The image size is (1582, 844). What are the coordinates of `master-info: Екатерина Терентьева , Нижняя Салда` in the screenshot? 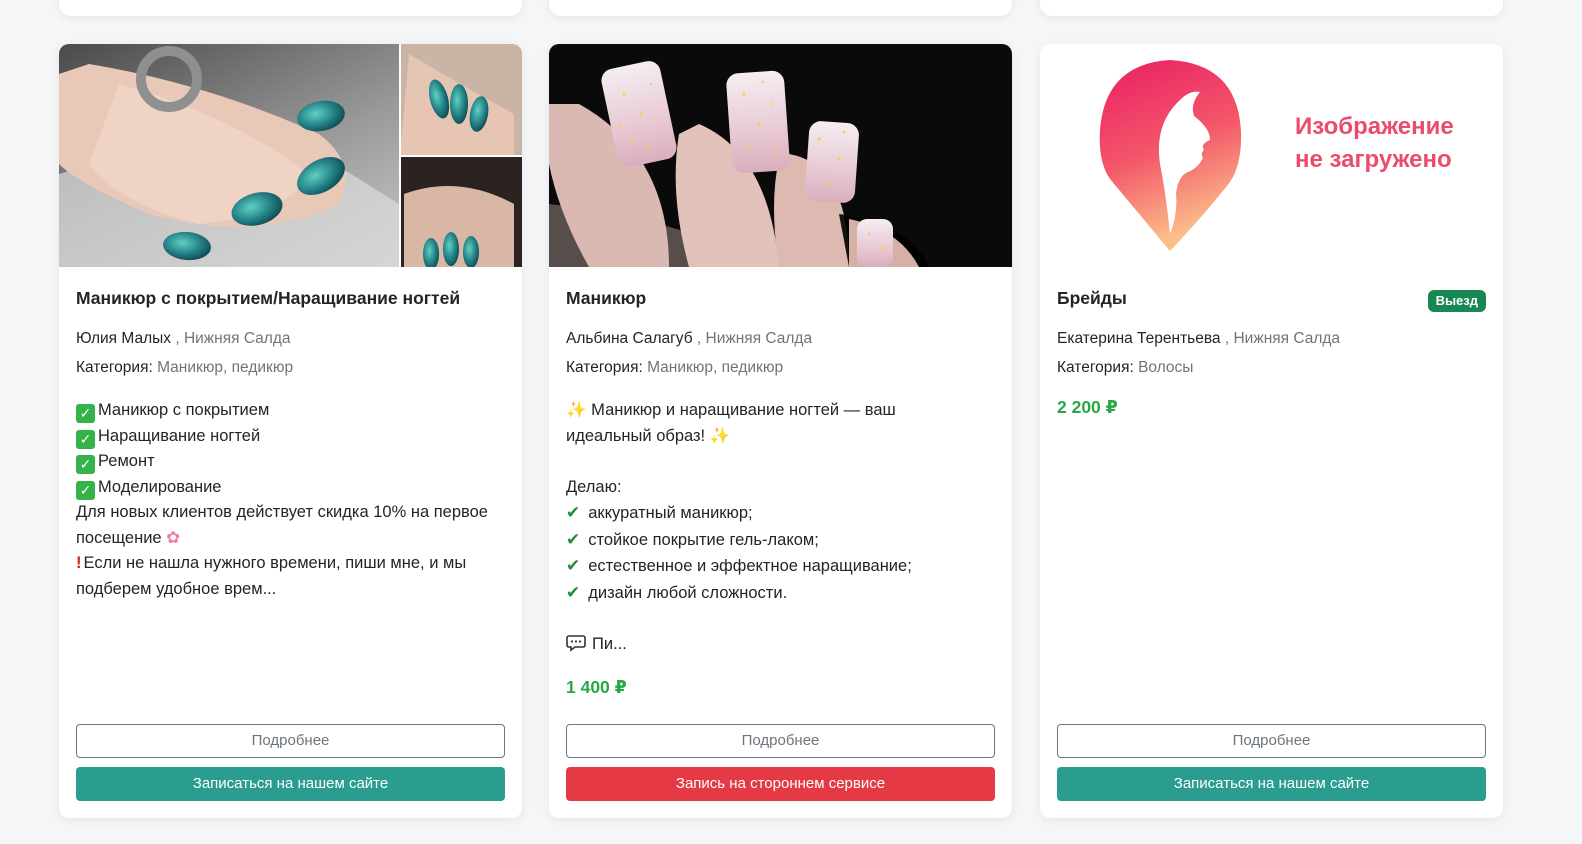 It's located at (1271, 339).